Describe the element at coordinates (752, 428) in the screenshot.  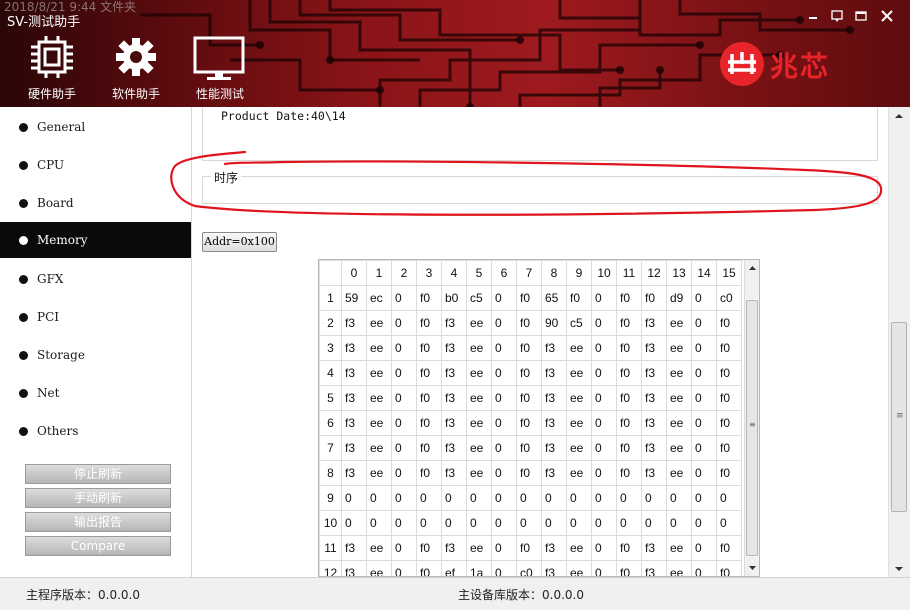
I see `grid-scroll-thumb: ≡` at that location.